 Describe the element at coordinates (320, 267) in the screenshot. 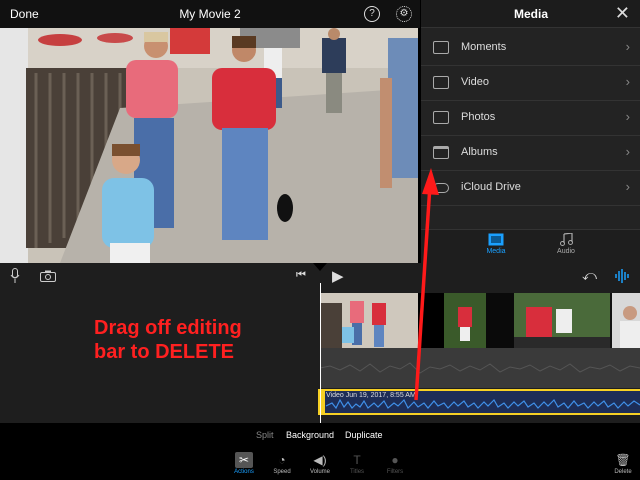

I see `playhead-marker` at that location.